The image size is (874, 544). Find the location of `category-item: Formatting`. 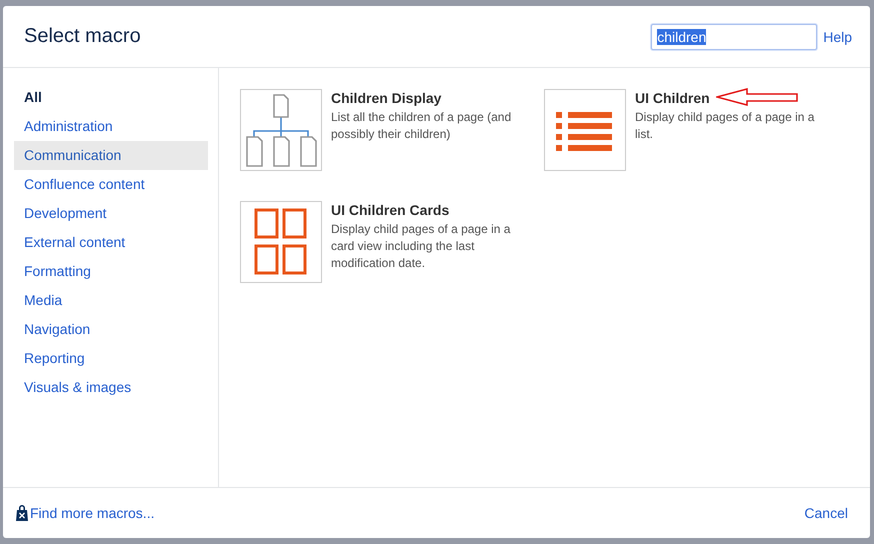

category-item: Formatting is located at coordinates (111, 271).